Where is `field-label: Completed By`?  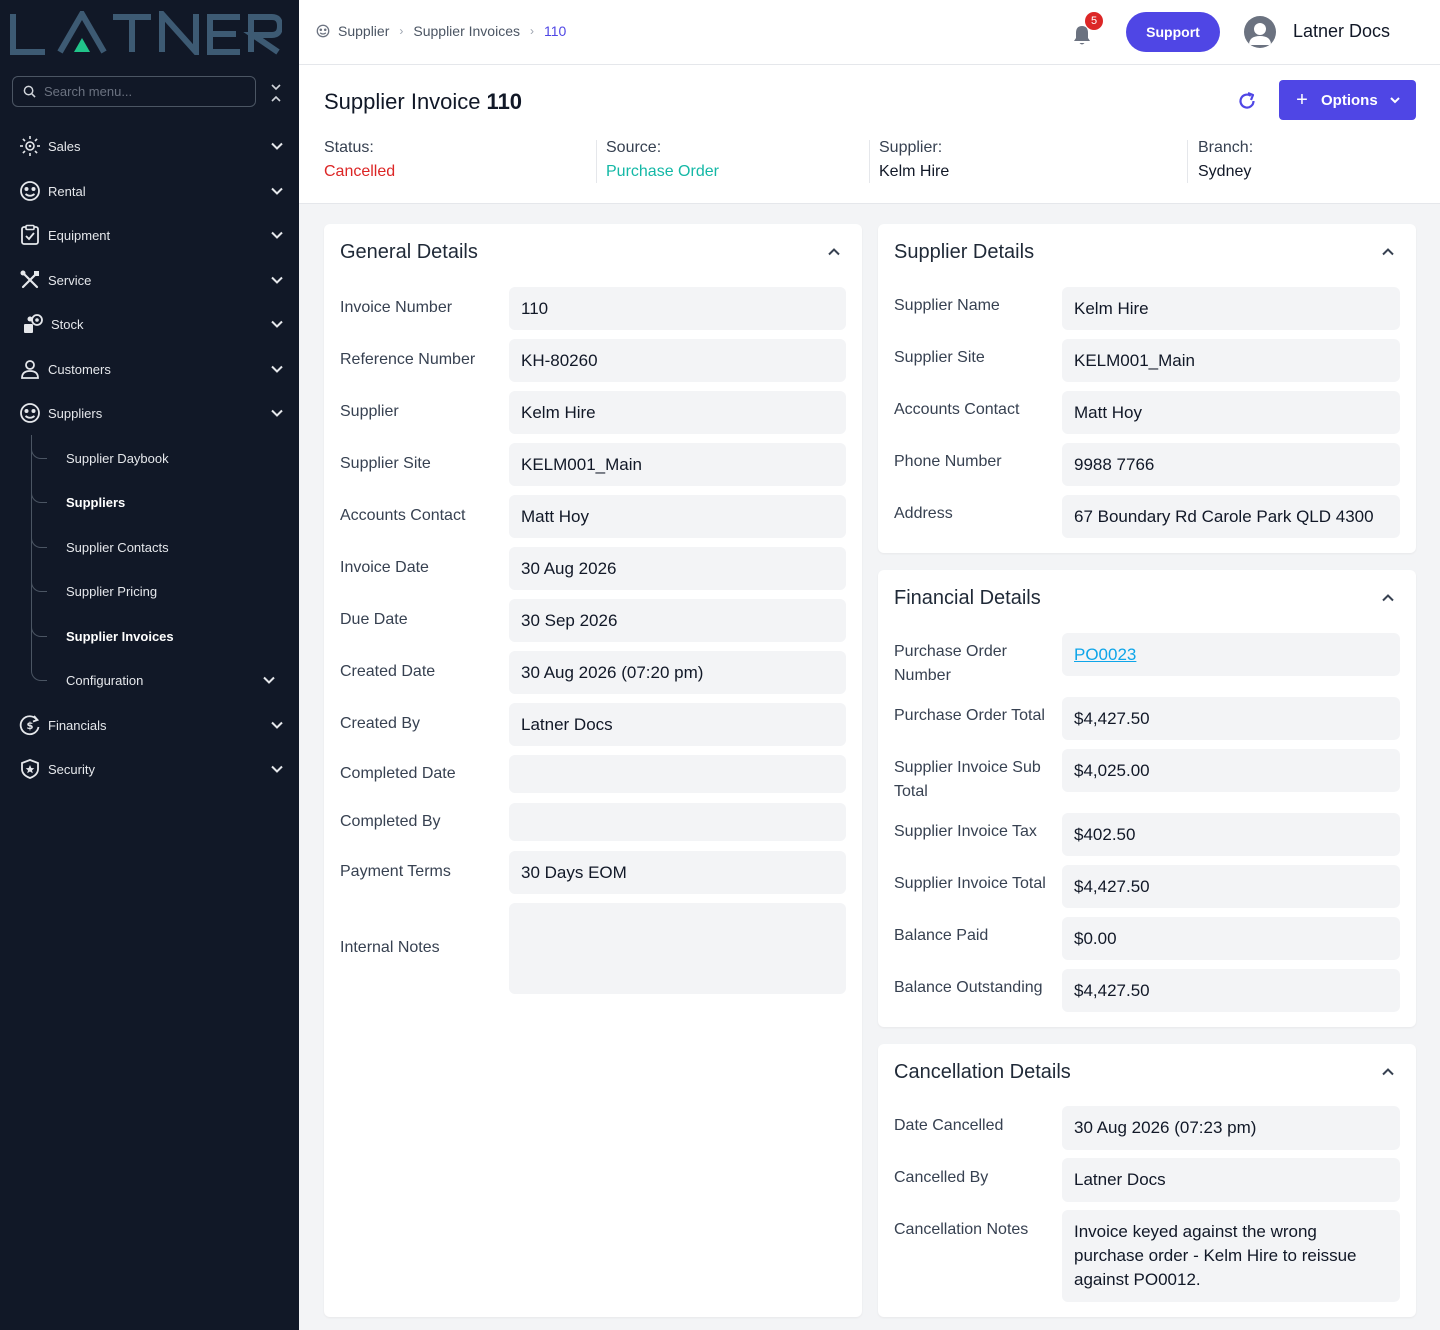
field-label: Completed By is located at coordinates (390, 821).